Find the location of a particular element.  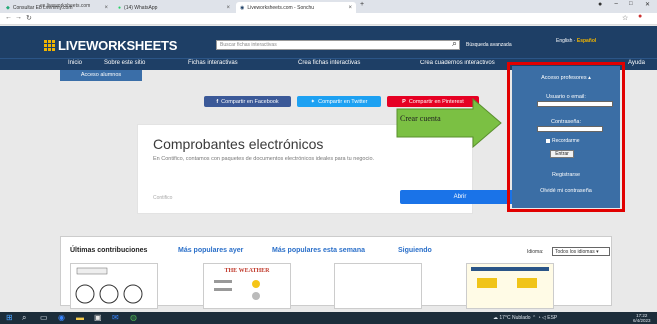

clock-date: 6/4/2023 is located at coordinates (642, 320).